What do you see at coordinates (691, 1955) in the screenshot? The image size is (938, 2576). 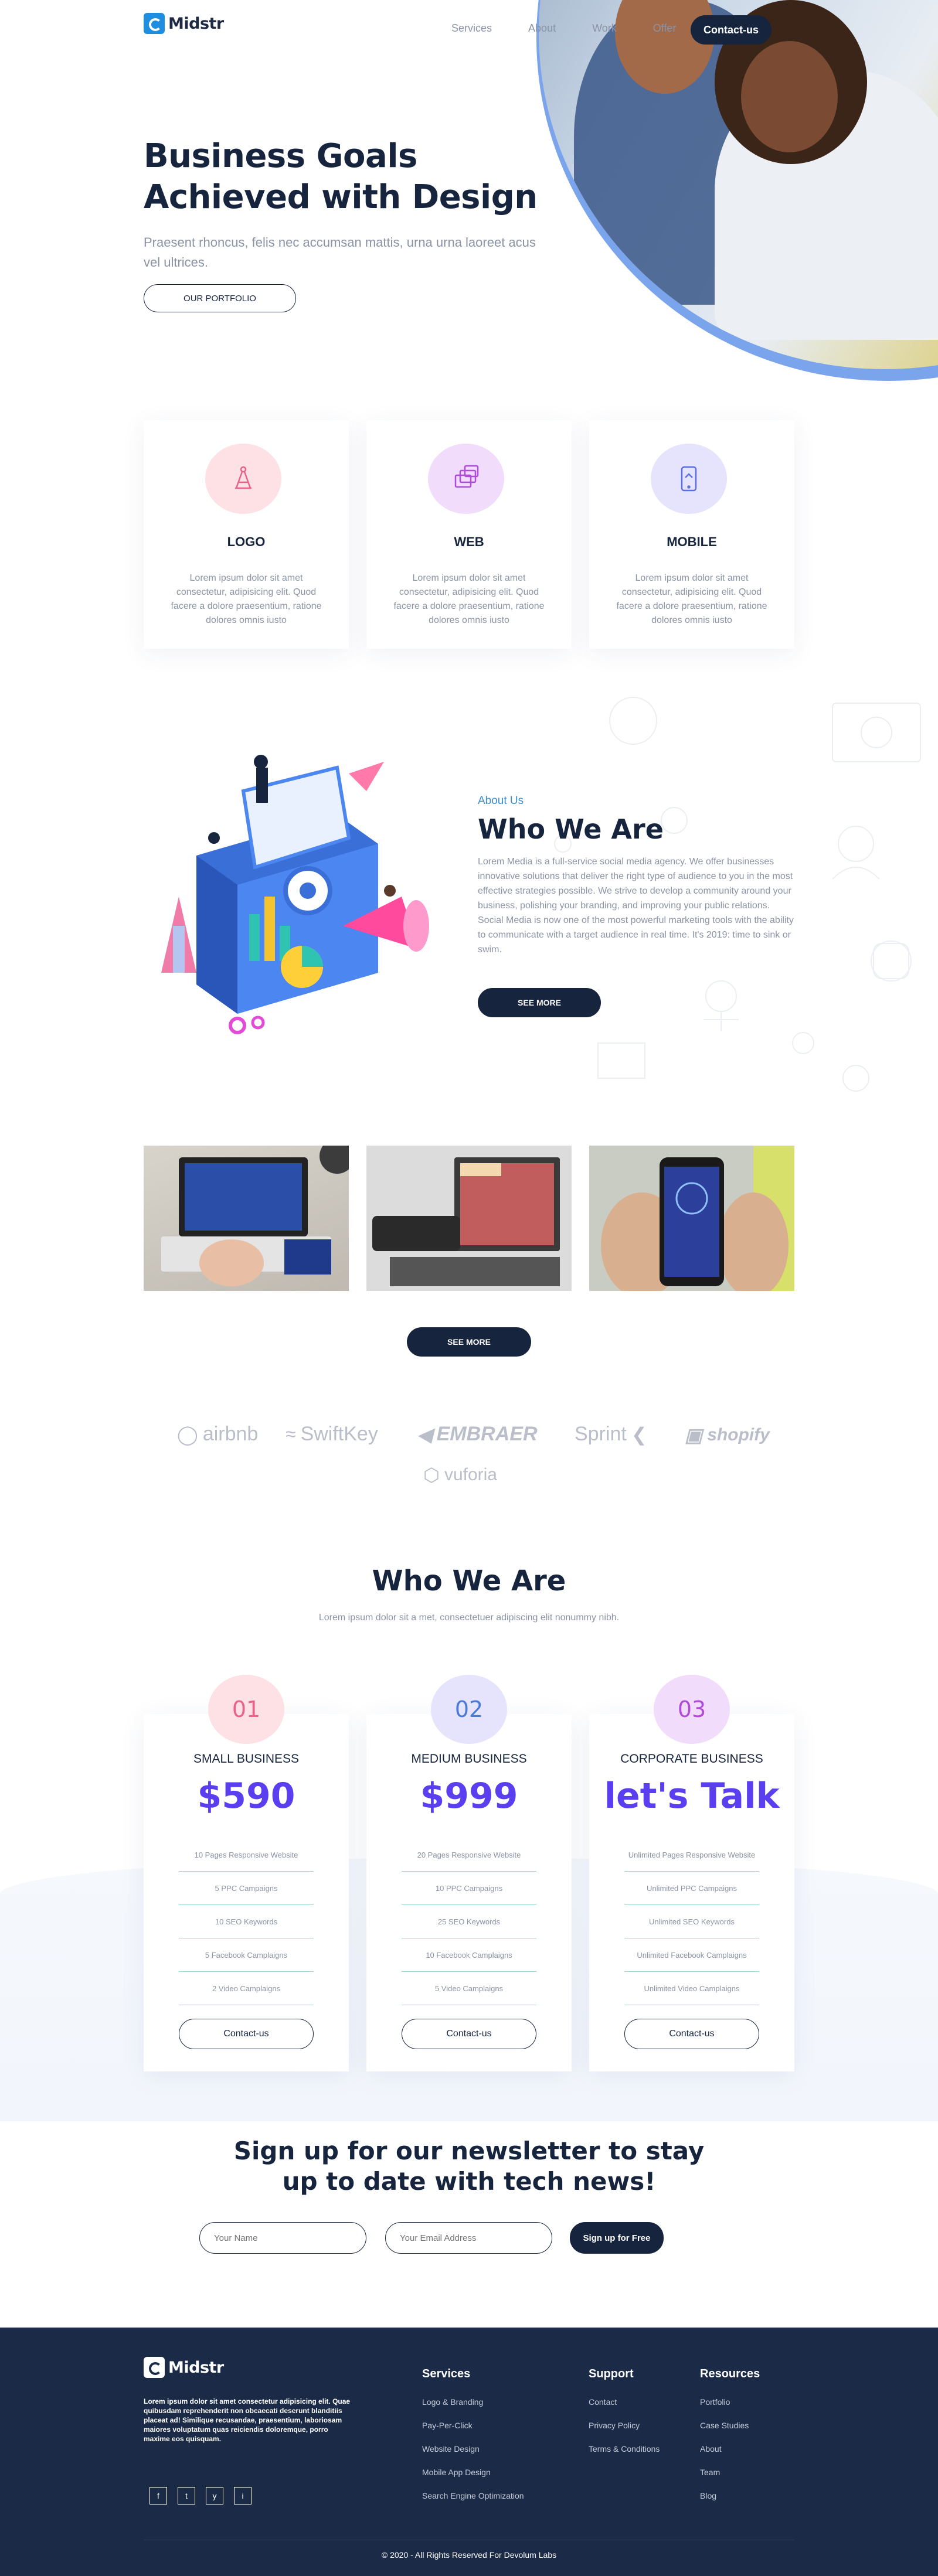 I see `plan-feature: Unlimited Facebook Camplaigns` at bounding box center [691, 1955].